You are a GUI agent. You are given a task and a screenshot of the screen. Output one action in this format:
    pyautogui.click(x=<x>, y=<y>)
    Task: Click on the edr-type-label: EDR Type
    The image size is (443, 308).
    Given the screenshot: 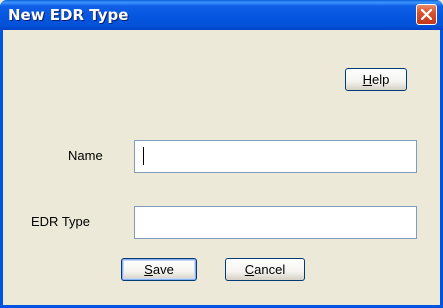 What is the action you would take?
    pyautogui.click(x=61, y=221)
    